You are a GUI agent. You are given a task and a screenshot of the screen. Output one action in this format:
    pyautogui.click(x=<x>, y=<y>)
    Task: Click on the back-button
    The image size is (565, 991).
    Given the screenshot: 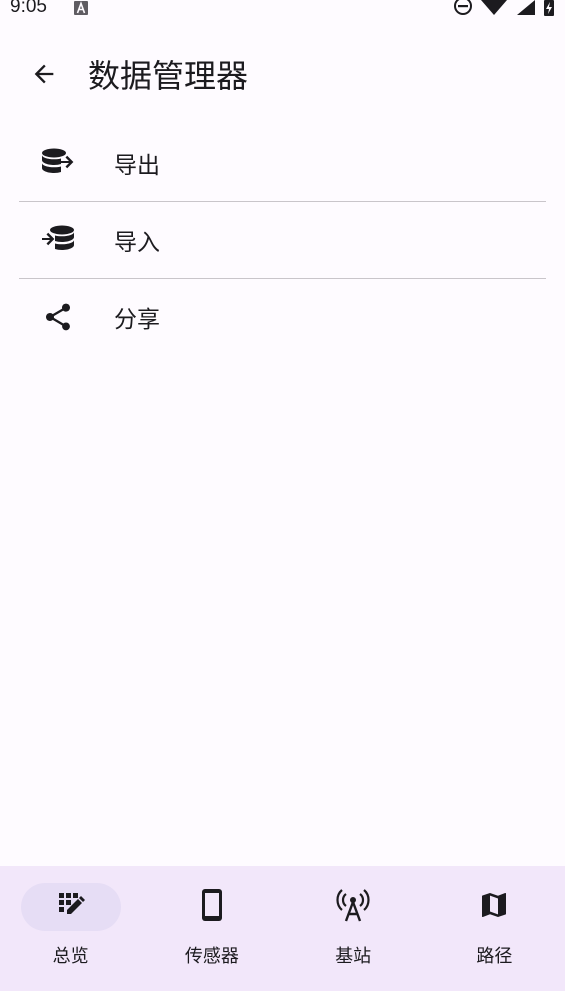 What is the action you would take?
    pyautogui.click(x=44, y=76)
    